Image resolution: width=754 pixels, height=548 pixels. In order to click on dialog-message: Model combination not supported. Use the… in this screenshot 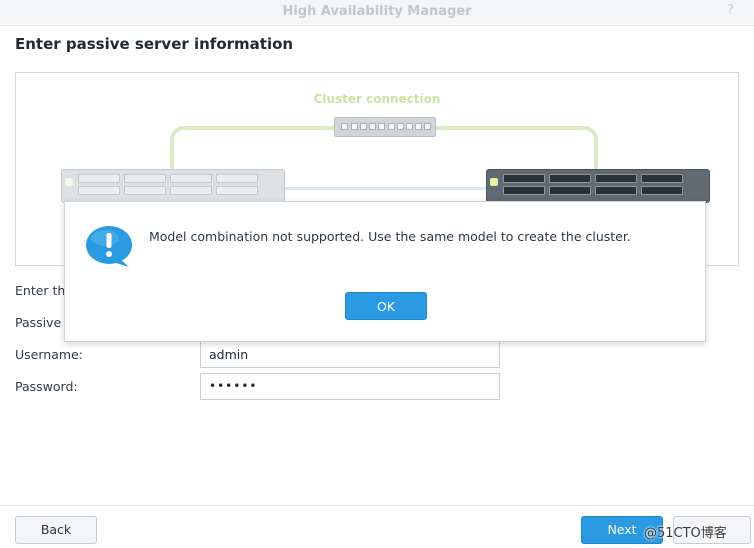, I will do `click(390, 236)`.